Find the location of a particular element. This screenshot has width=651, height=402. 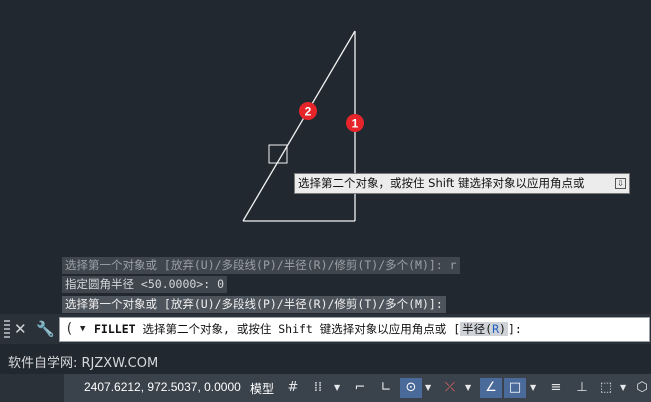

command-tooltip: 选择第二个对象，或按住 Shift 键选择对象以应用角点或 ⇩ is located at coordinates (462, 183).